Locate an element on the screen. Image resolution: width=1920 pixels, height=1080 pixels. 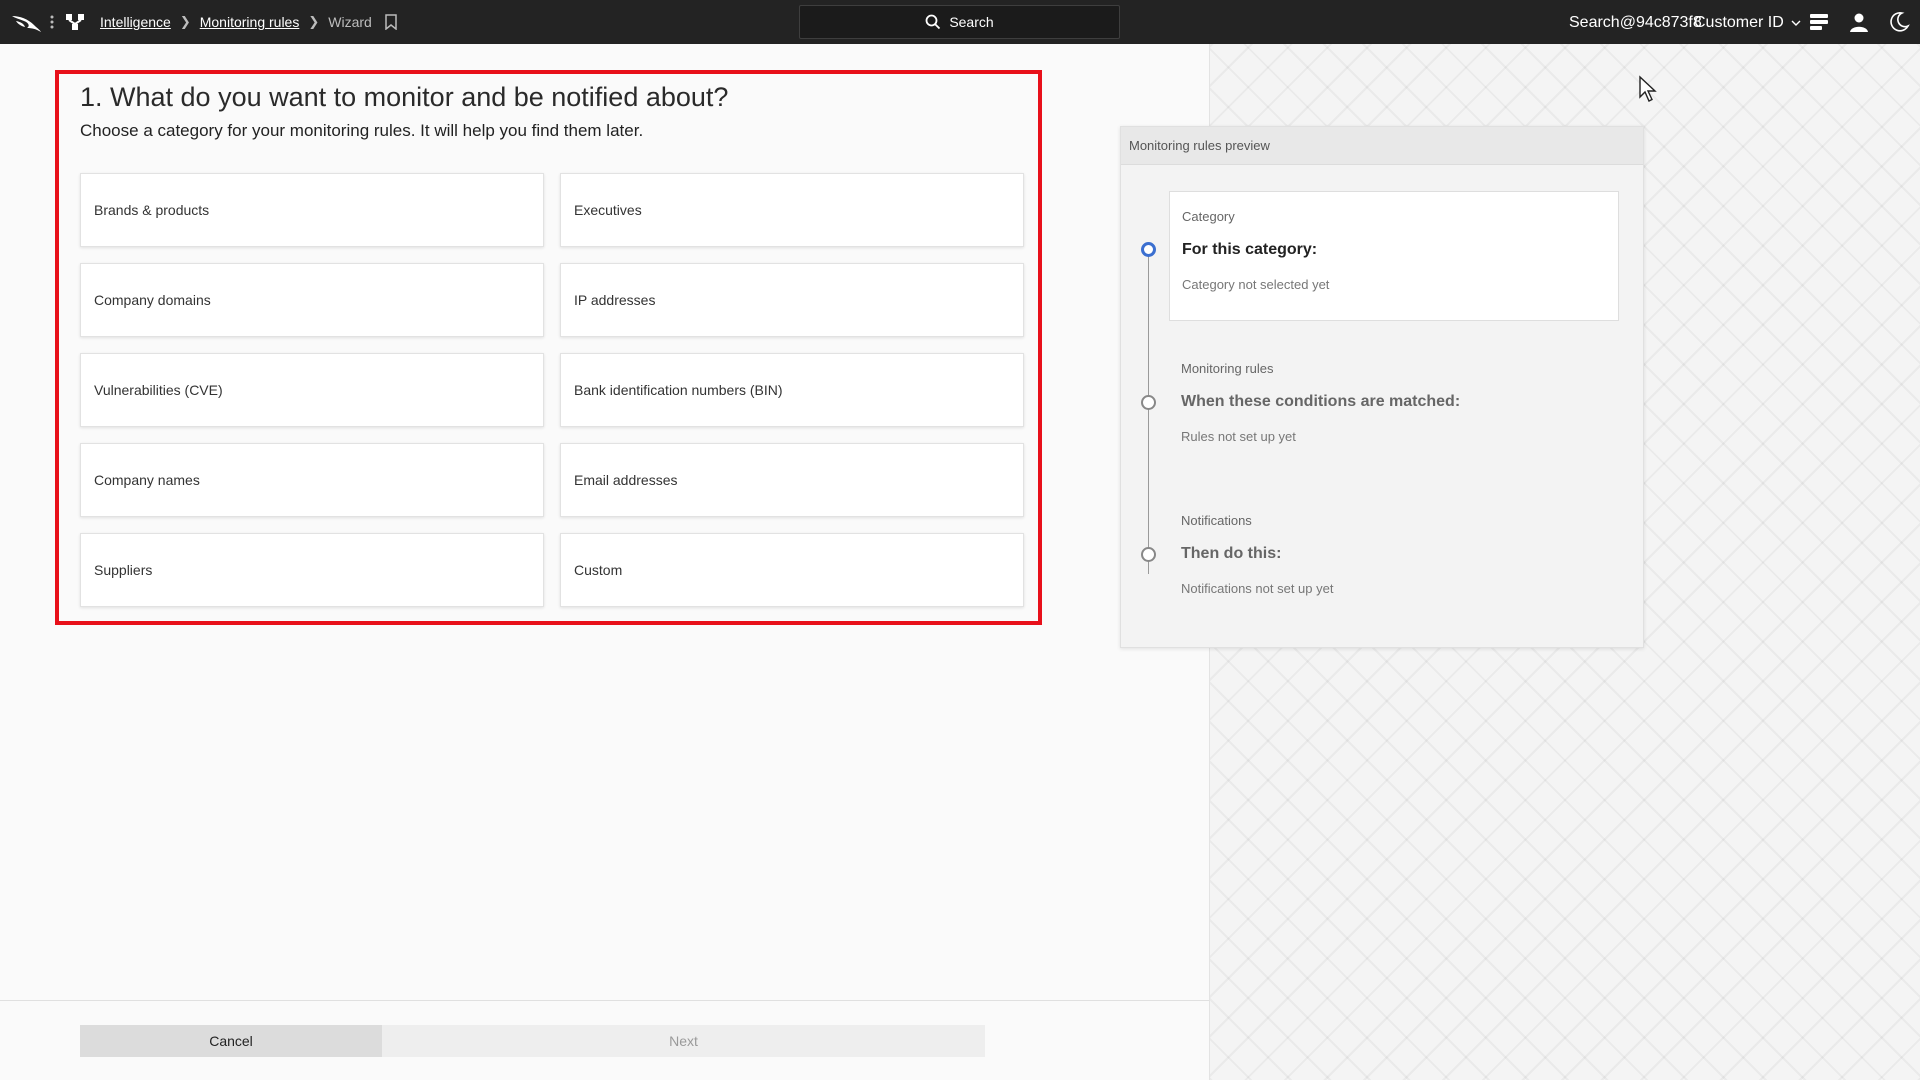
option-ip-addresses: IP addresses is located at coordinates (792, 300).